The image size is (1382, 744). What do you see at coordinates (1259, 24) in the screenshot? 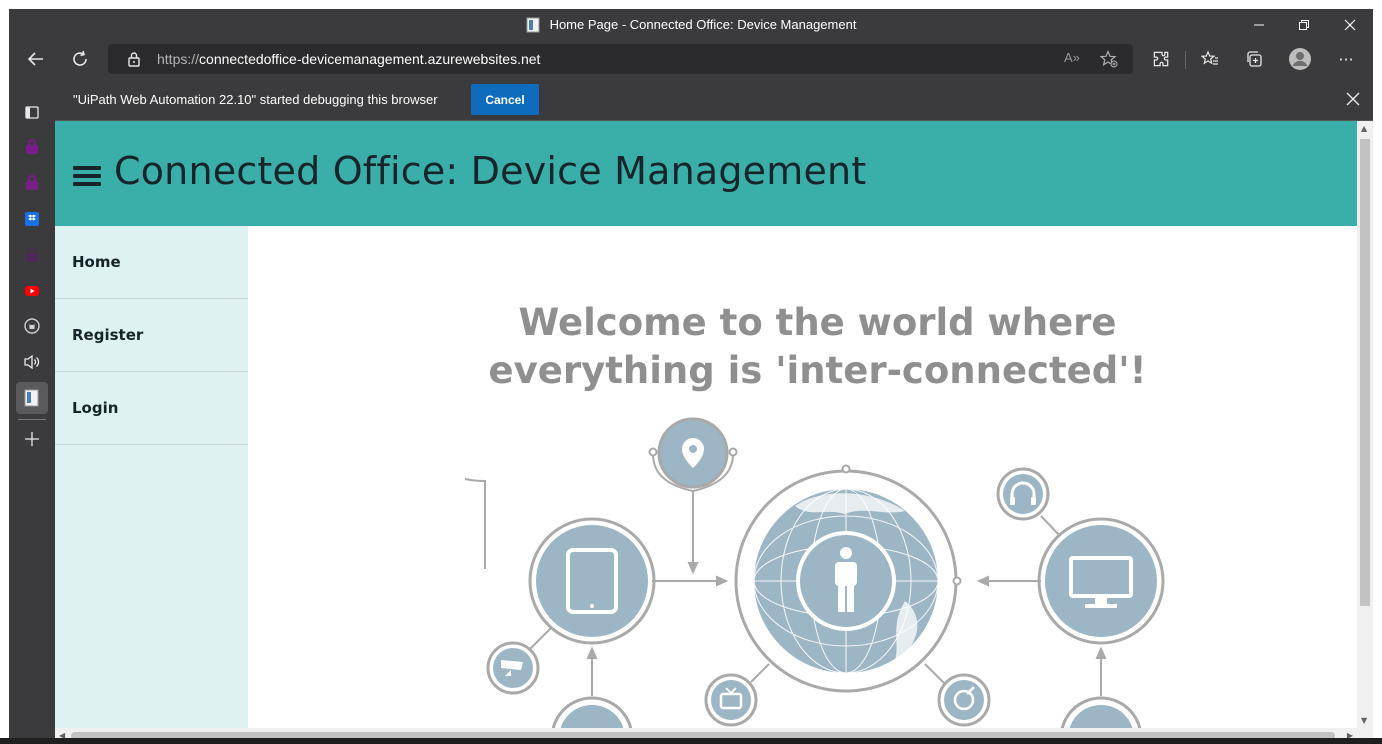
I see `minimize-button` at bounding box center [1259, 24].